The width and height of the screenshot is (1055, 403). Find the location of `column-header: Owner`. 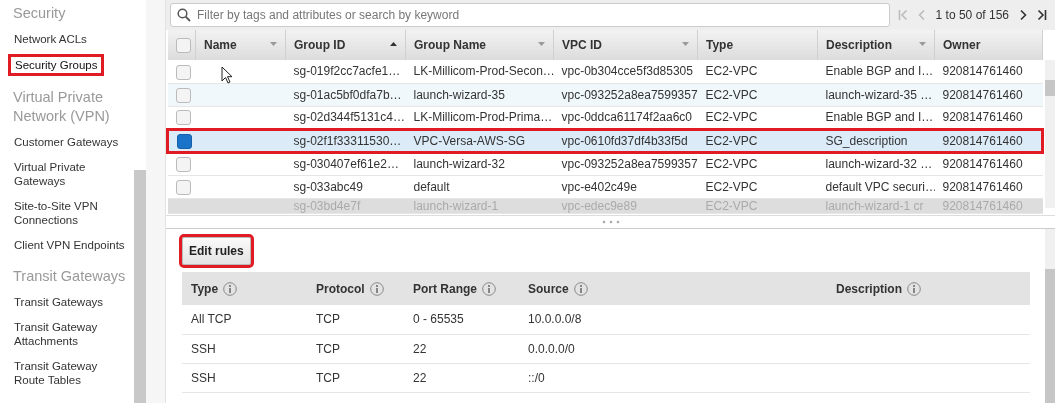

column-header: Owner is located at coordinates (962, 45).